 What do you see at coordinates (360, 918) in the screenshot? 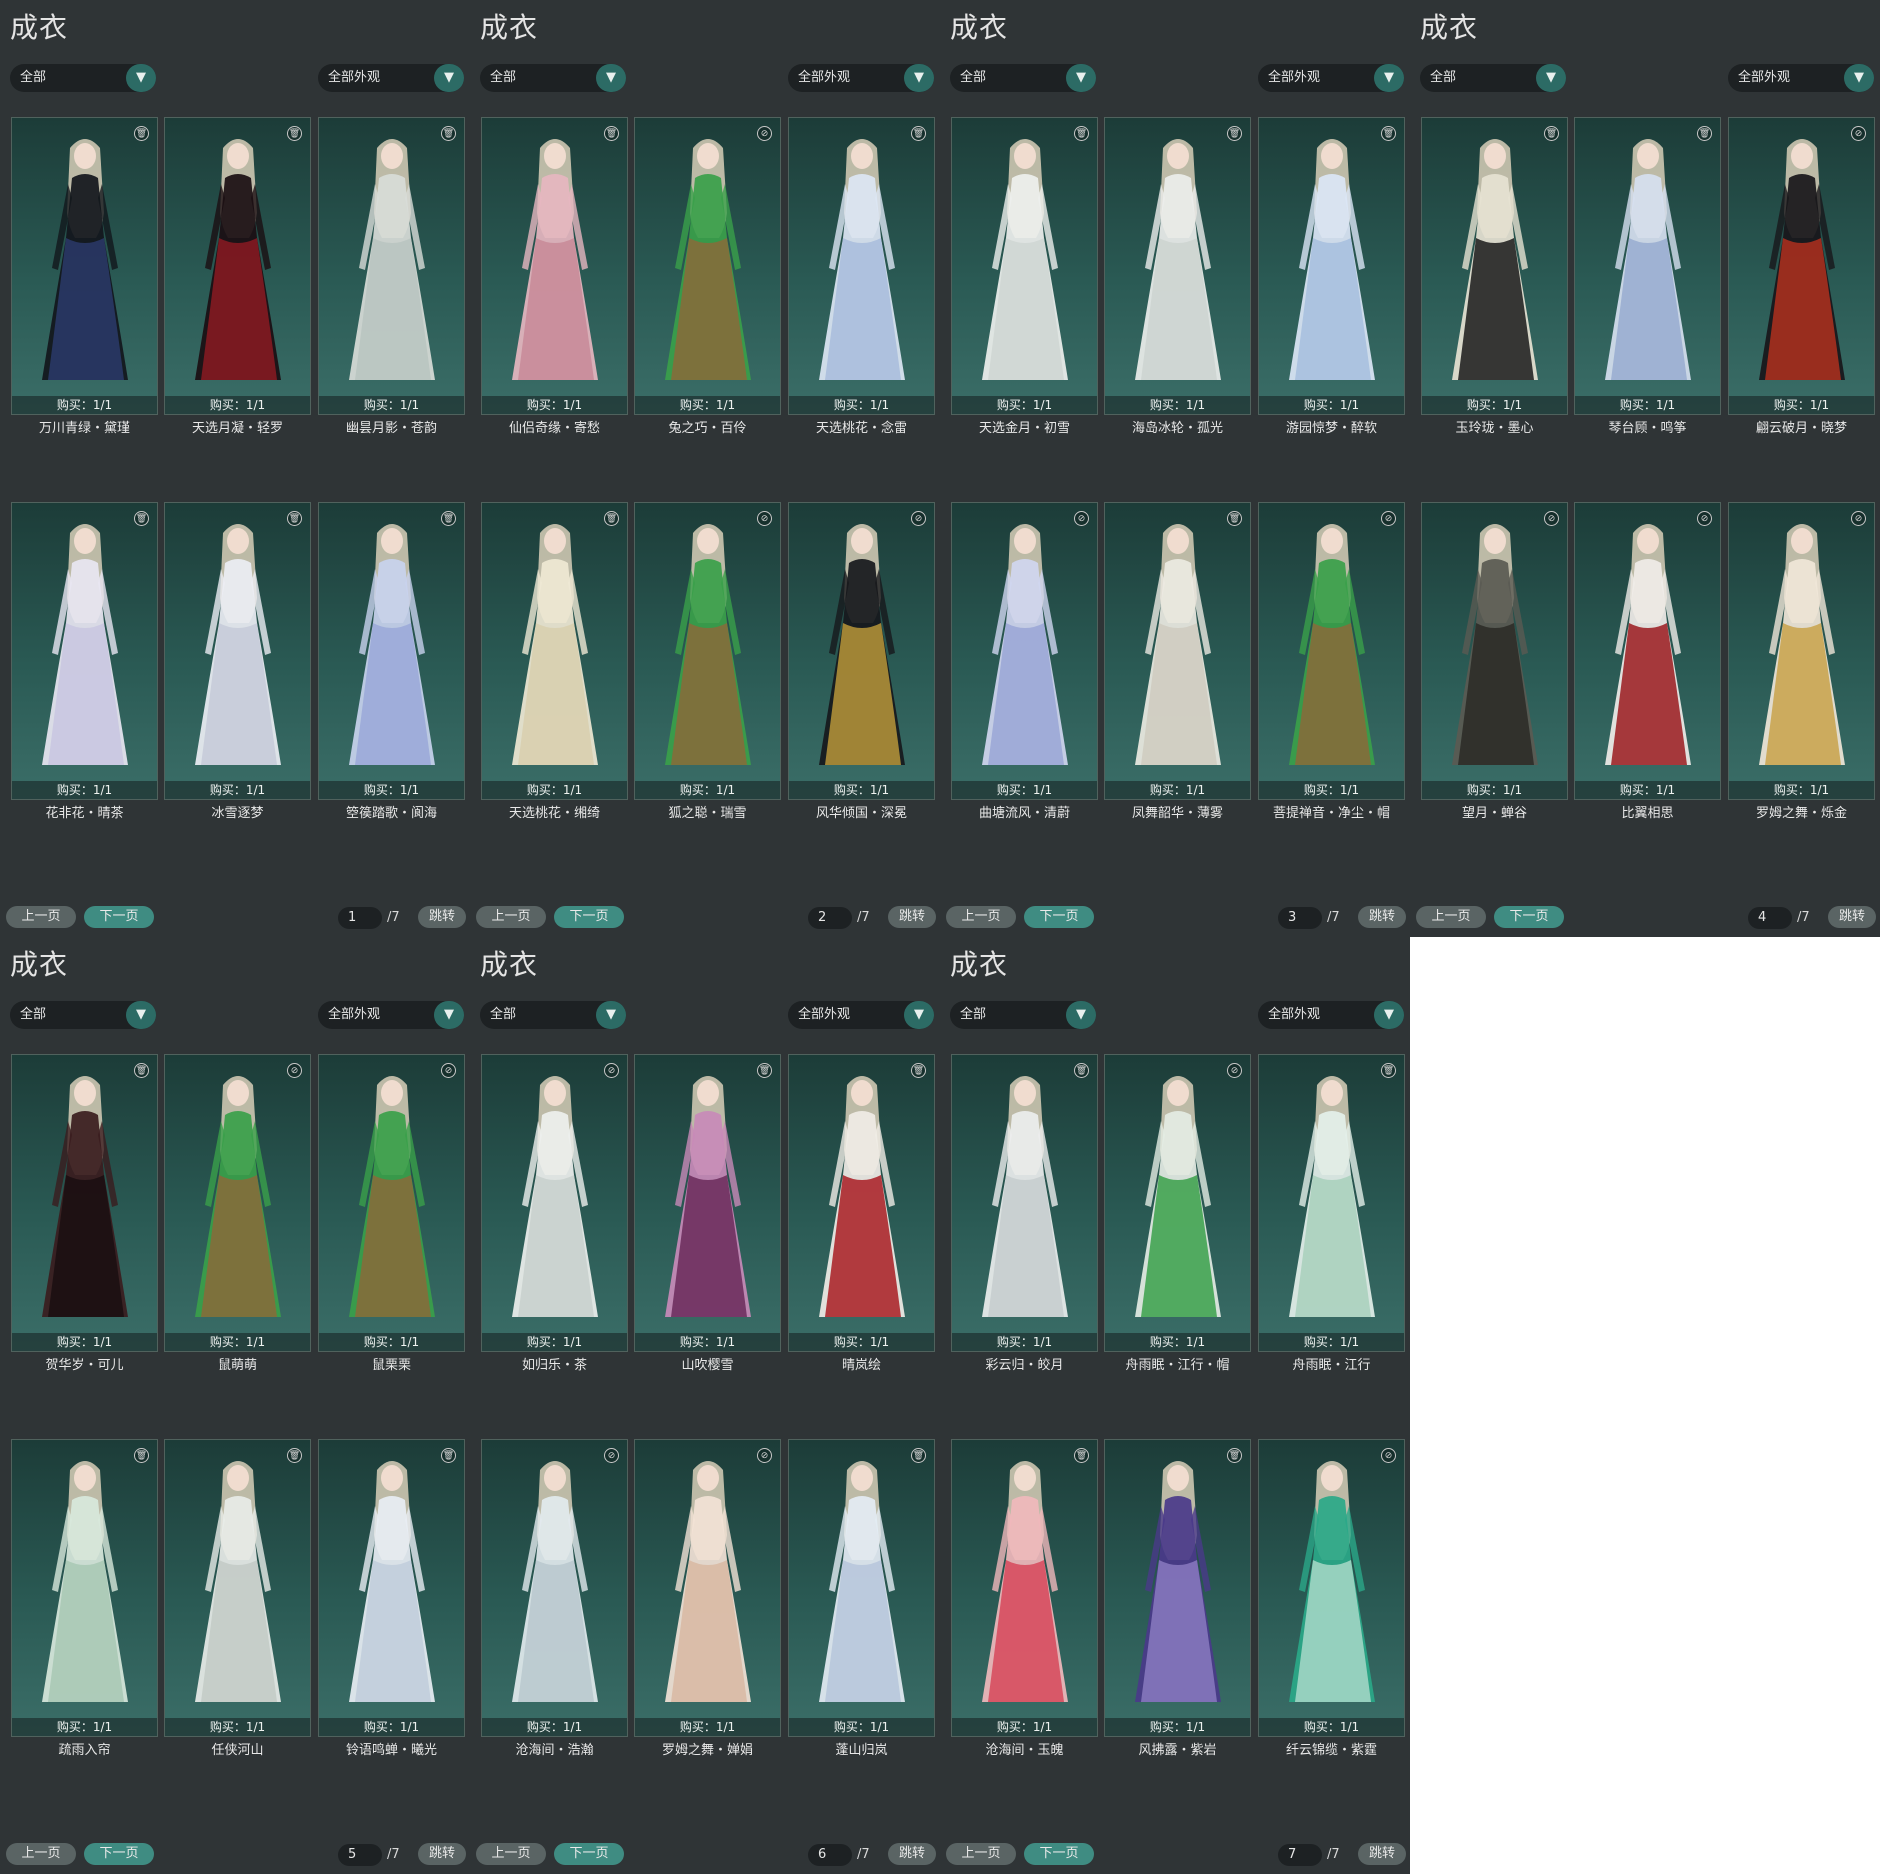
I see `page-number-input: 1` at bounding box center [360, 918].